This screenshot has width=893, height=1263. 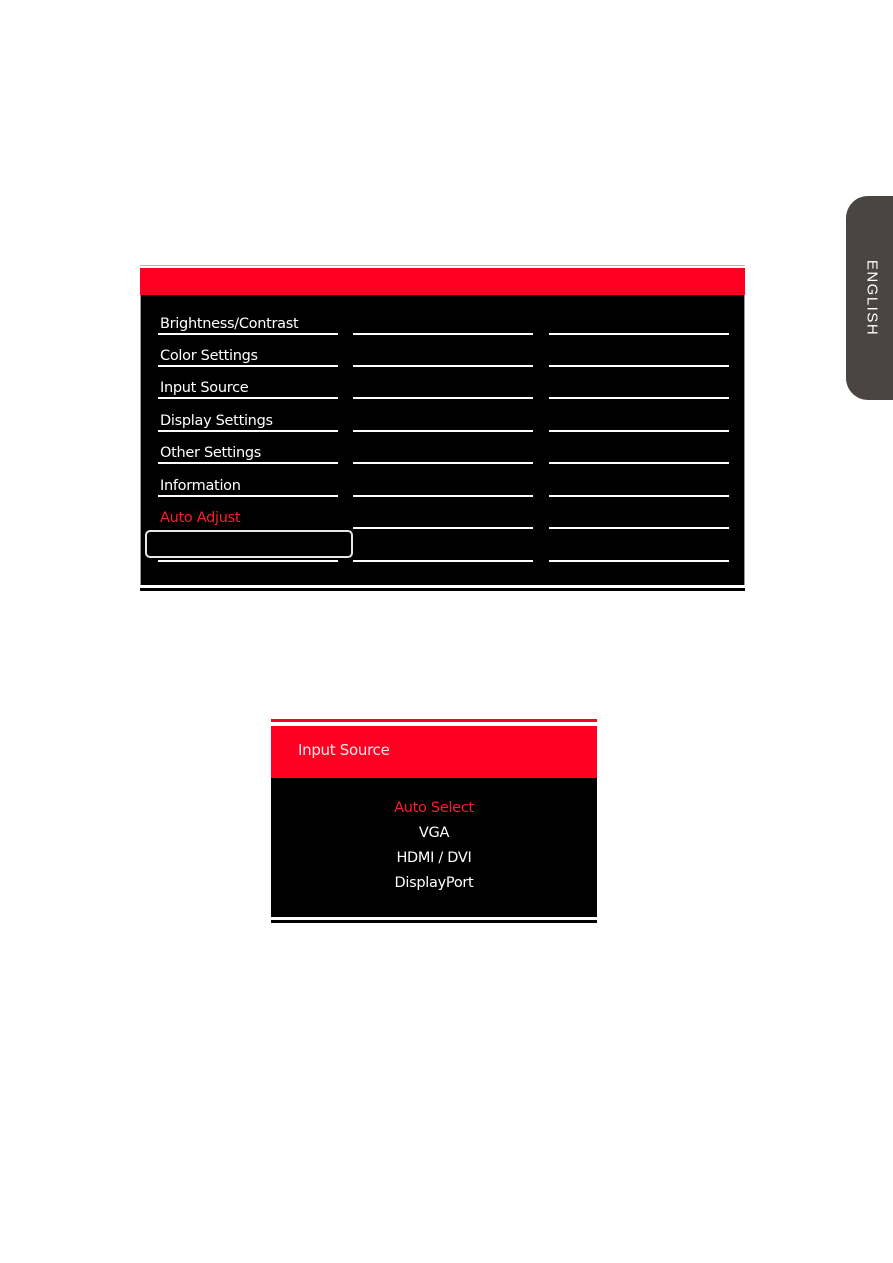 I want to click on menu-item-color-settings: Color Settings, so click(x=248, y=351).